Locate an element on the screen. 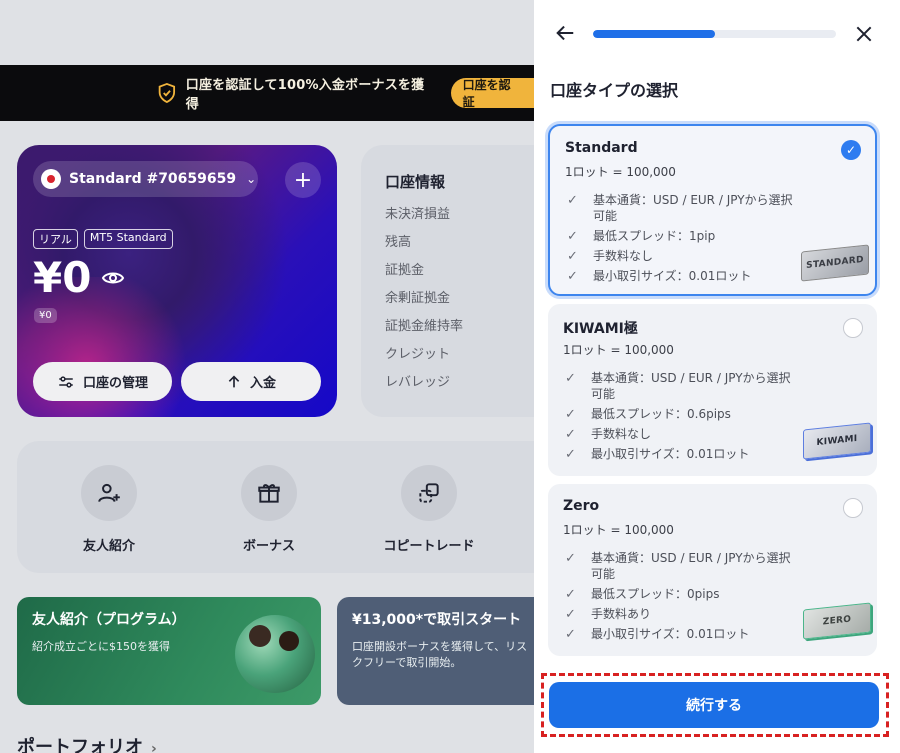 This screenshot has height=753, width=900. account-tags: リアル MT5 Standard is located at coordinates (103, 239).